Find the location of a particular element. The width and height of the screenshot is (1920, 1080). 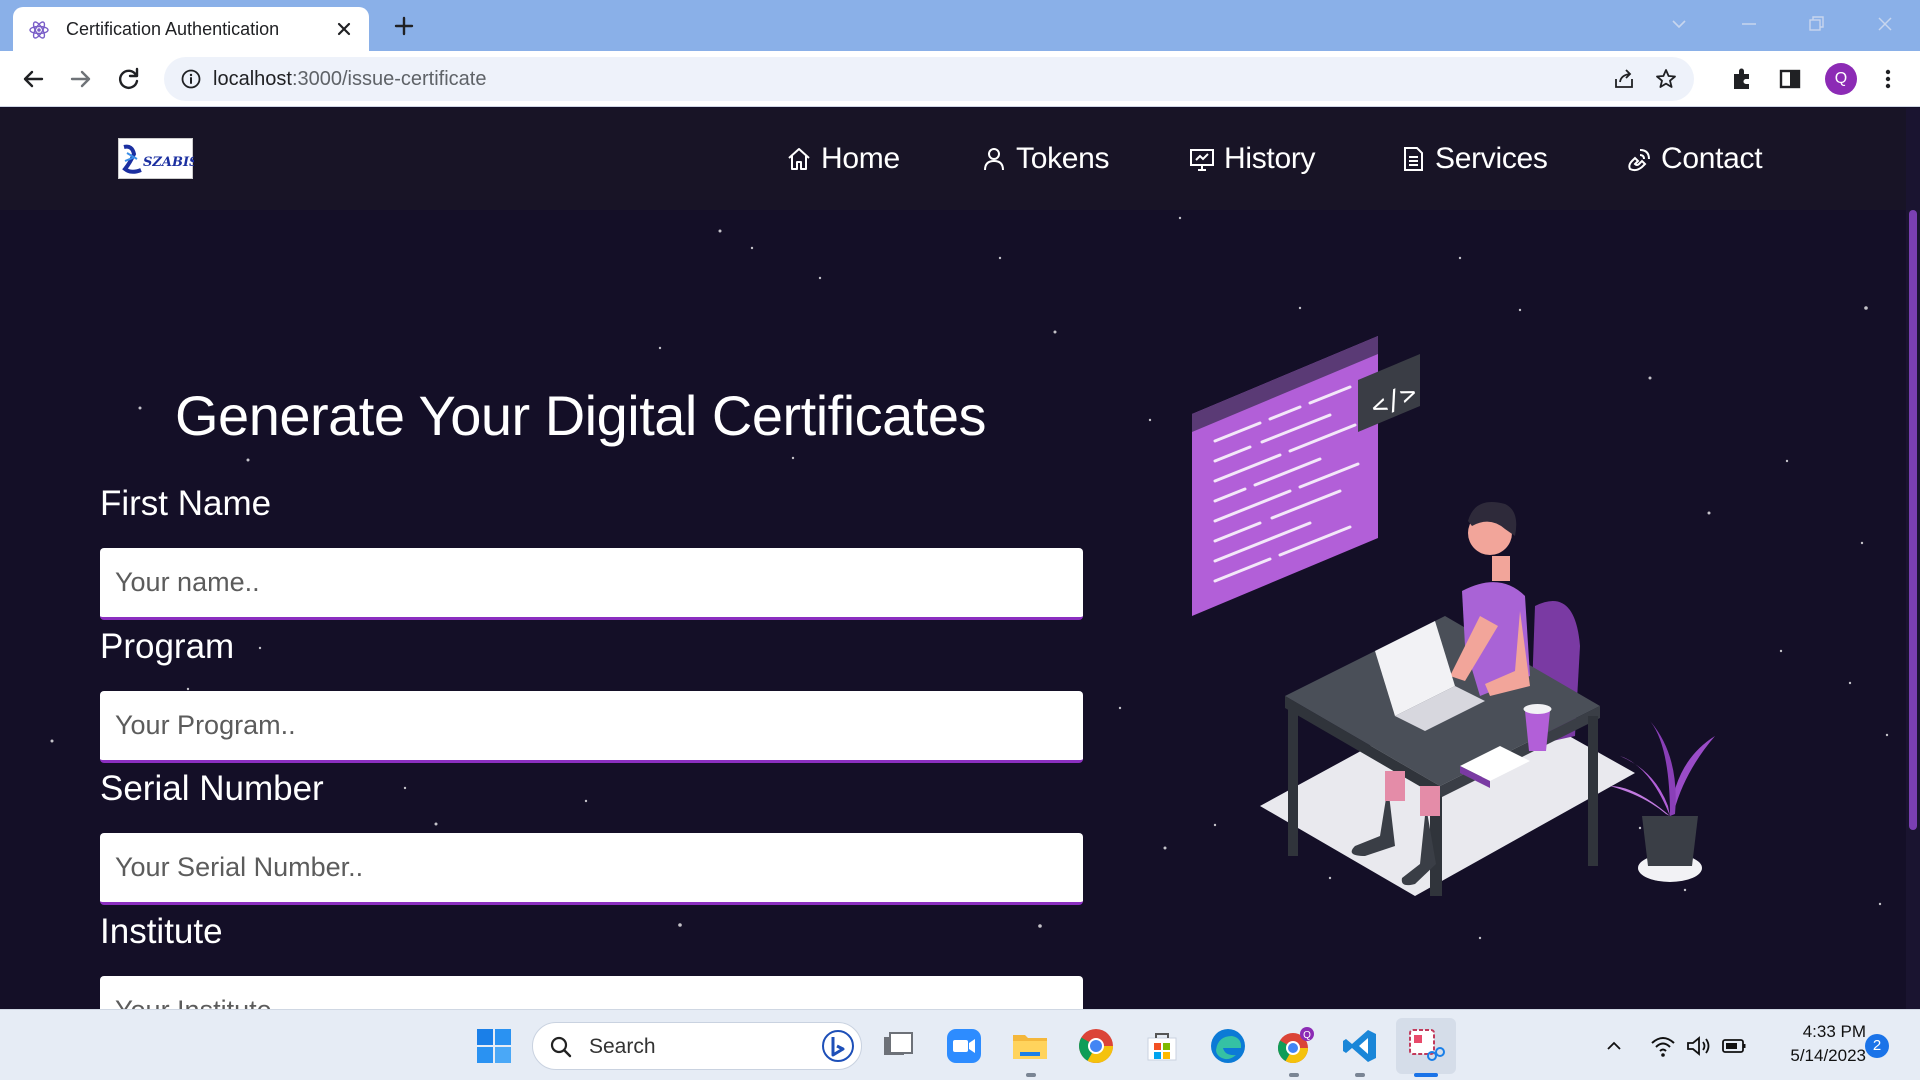

reload-icon is located at coordinates (129, 79).